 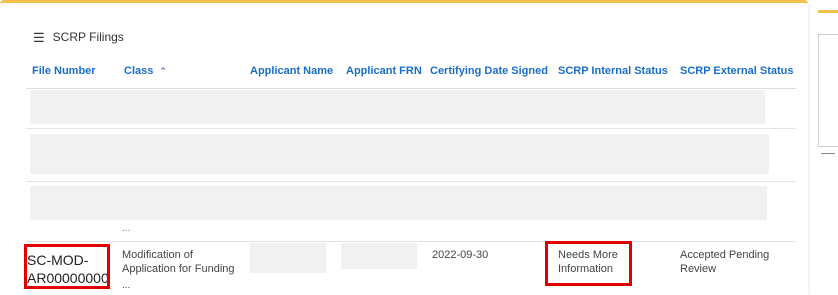 What do you see at coordinates (291, 71) in the screenshot?
I see `column-header-applicant-name: Applicant Name` at bounding box center [291, 71].